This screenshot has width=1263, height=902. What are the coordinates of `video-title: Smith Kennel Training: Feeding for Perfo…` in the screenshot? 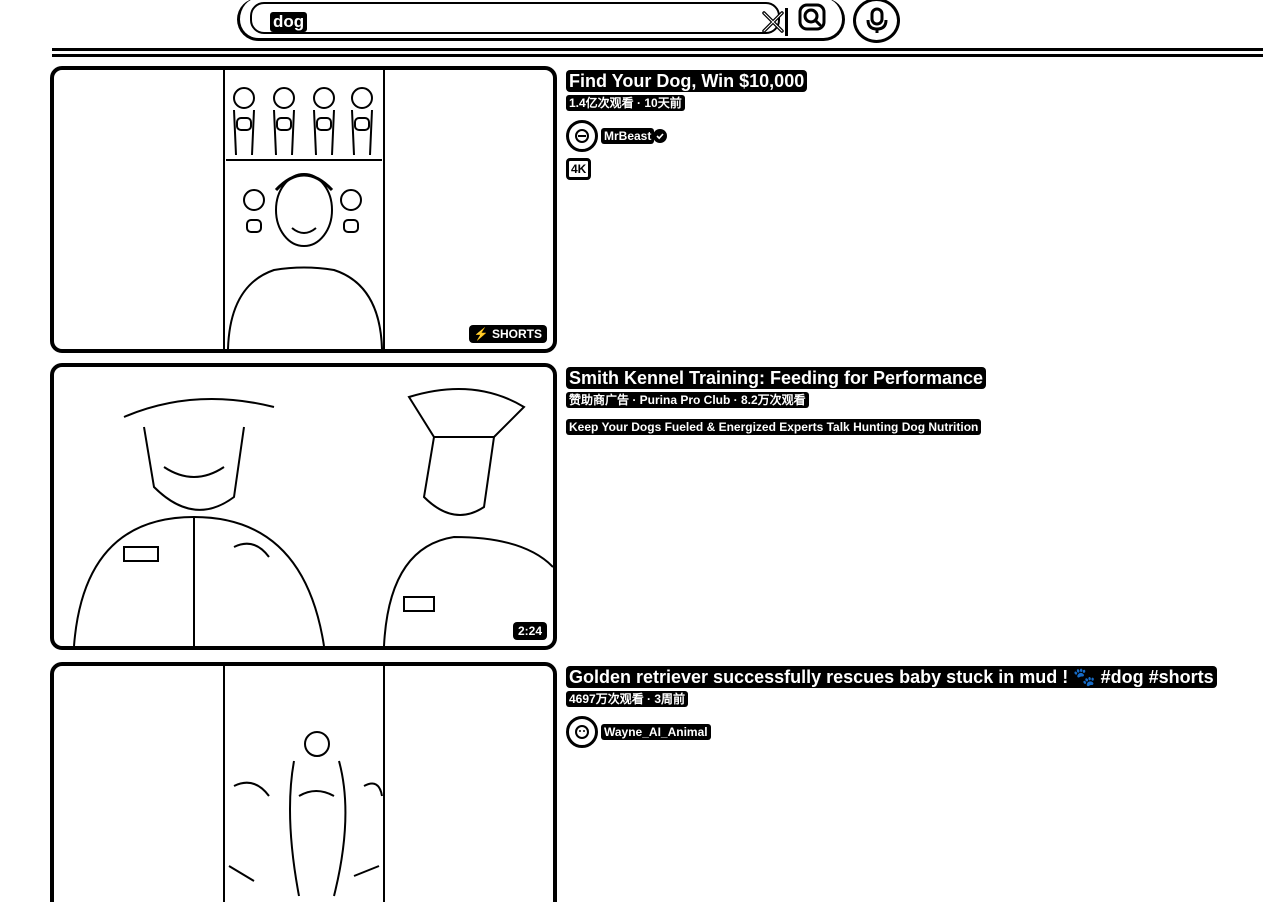 It's located at (776, 378).